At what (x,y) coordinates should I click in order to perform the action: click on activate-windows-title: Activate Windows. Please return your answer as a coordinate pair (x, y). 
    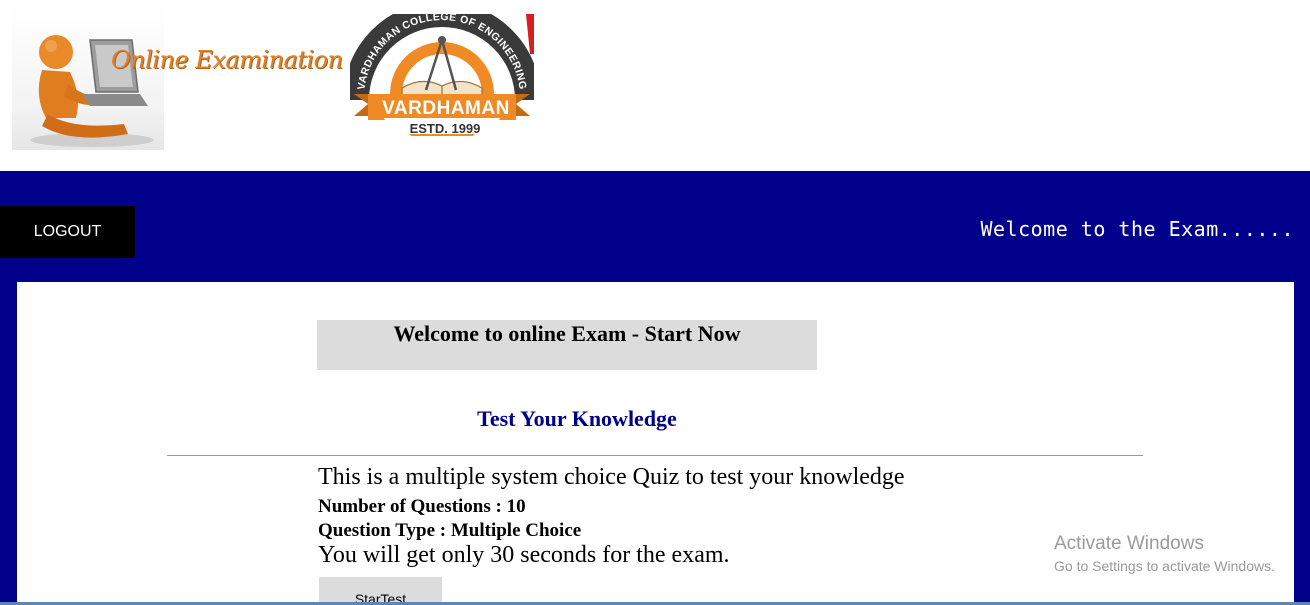
    Looking at the image, I should click on (1129, 543).